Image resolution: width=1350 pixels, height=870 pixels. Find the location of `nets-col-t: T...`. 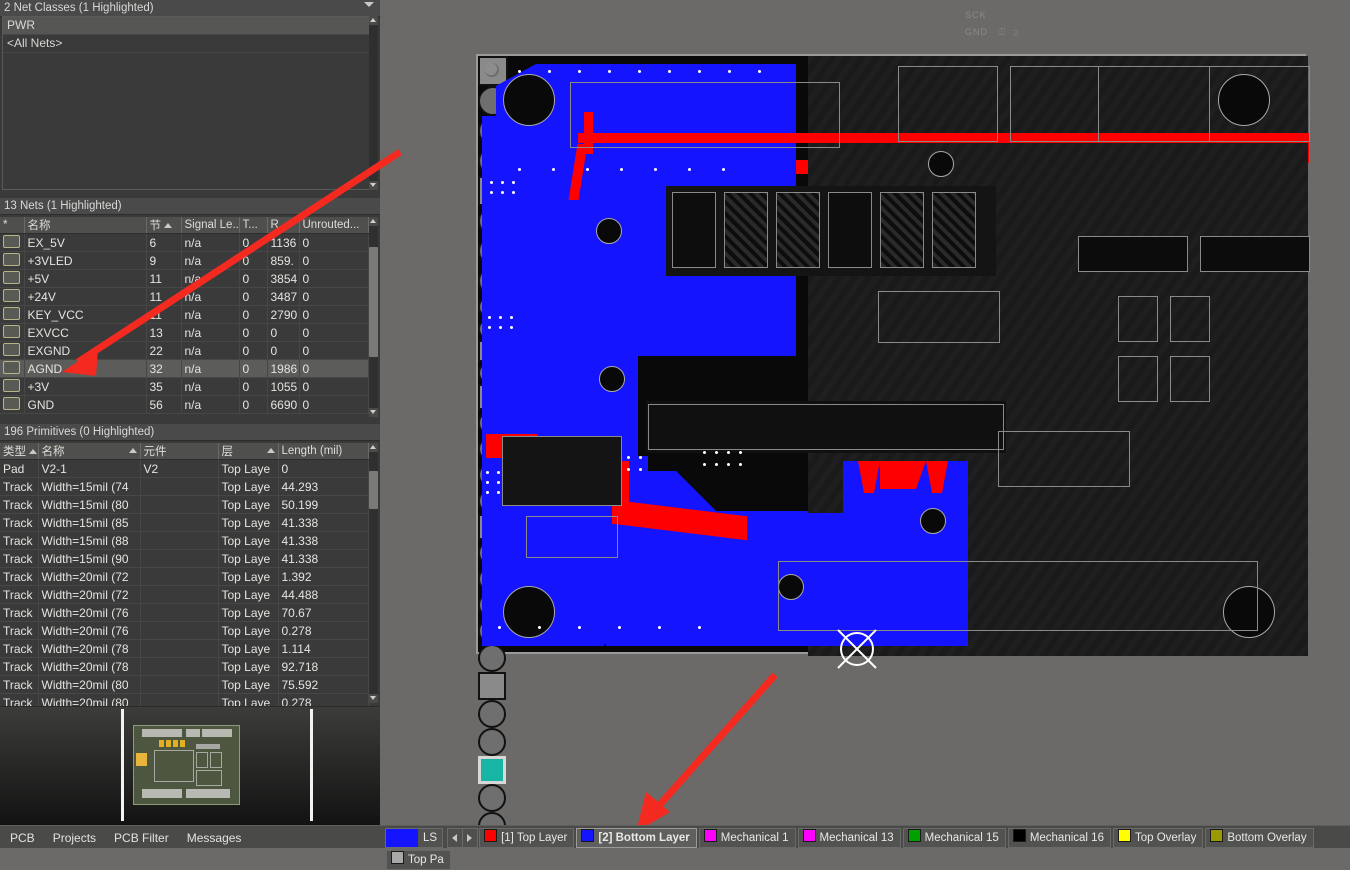

nets-col-t: T... is located at coordinates (253, 225).